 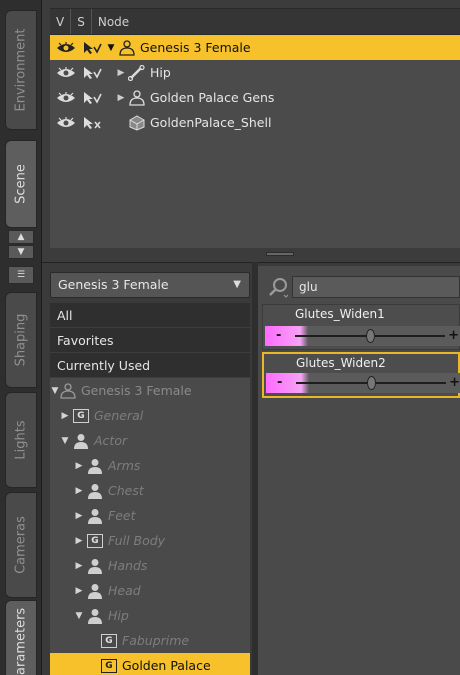 What do you see at coordinates (61, 21) in the screenshot?
I see `visibility-column-header: V` at bounding box center [61, 21].